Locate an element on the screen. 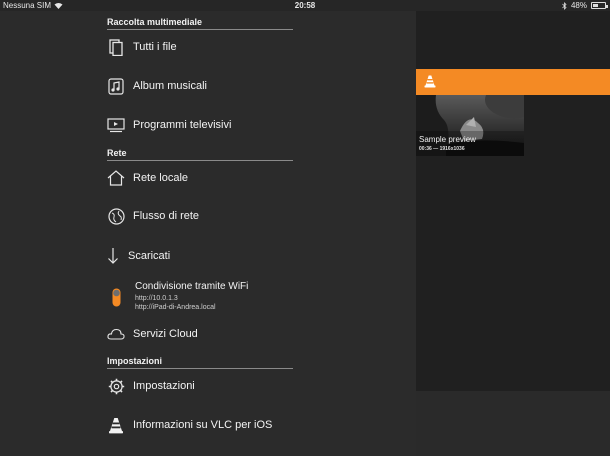  video-thumbnail: Sample preview 00:36 — 1916x1036 is located at coordinates (470, 125).